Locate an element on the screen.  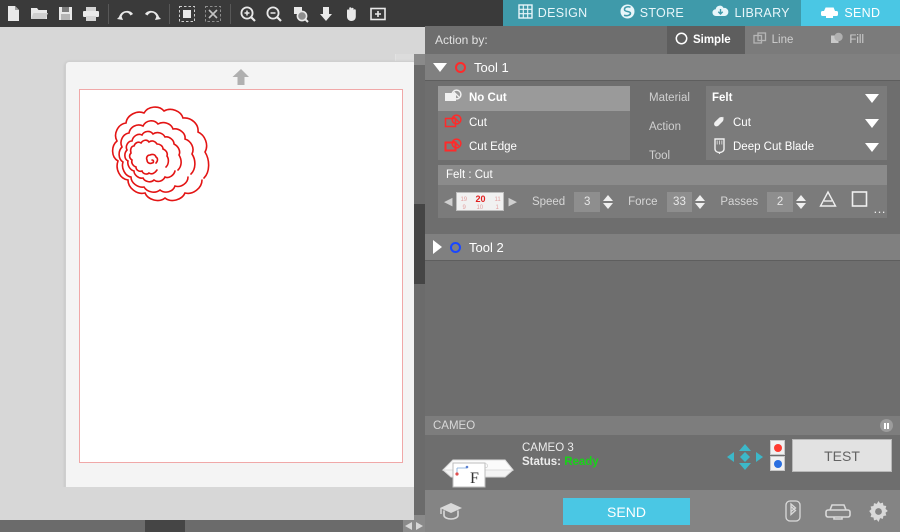
passes-stepper is located at coordinates (801, 201).